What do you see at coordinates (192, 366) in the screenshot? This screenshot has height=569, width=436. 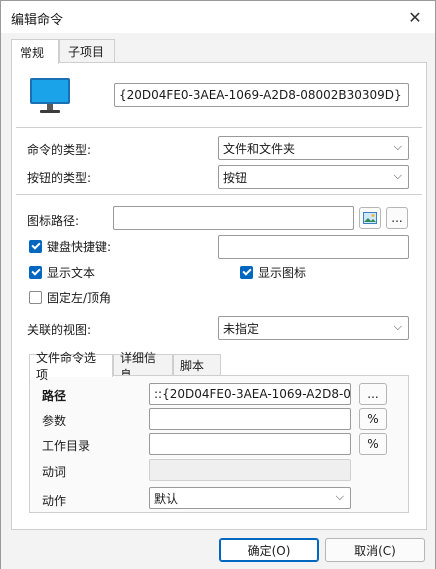 I see `tab-script-label: 脚本` at bounding box center [192, 366].